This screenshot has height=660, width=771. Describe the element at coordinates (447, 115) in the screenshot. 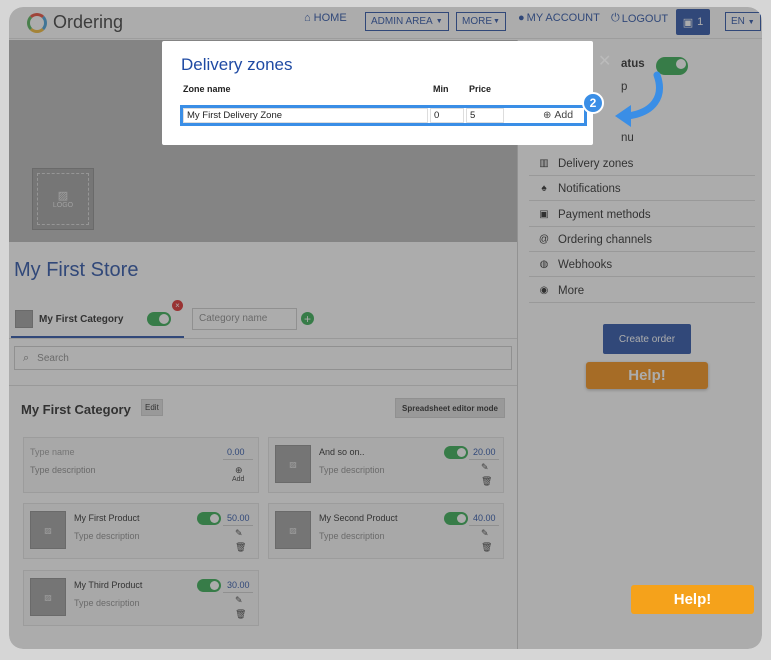

I see `zone-min-input: 0` at that location.